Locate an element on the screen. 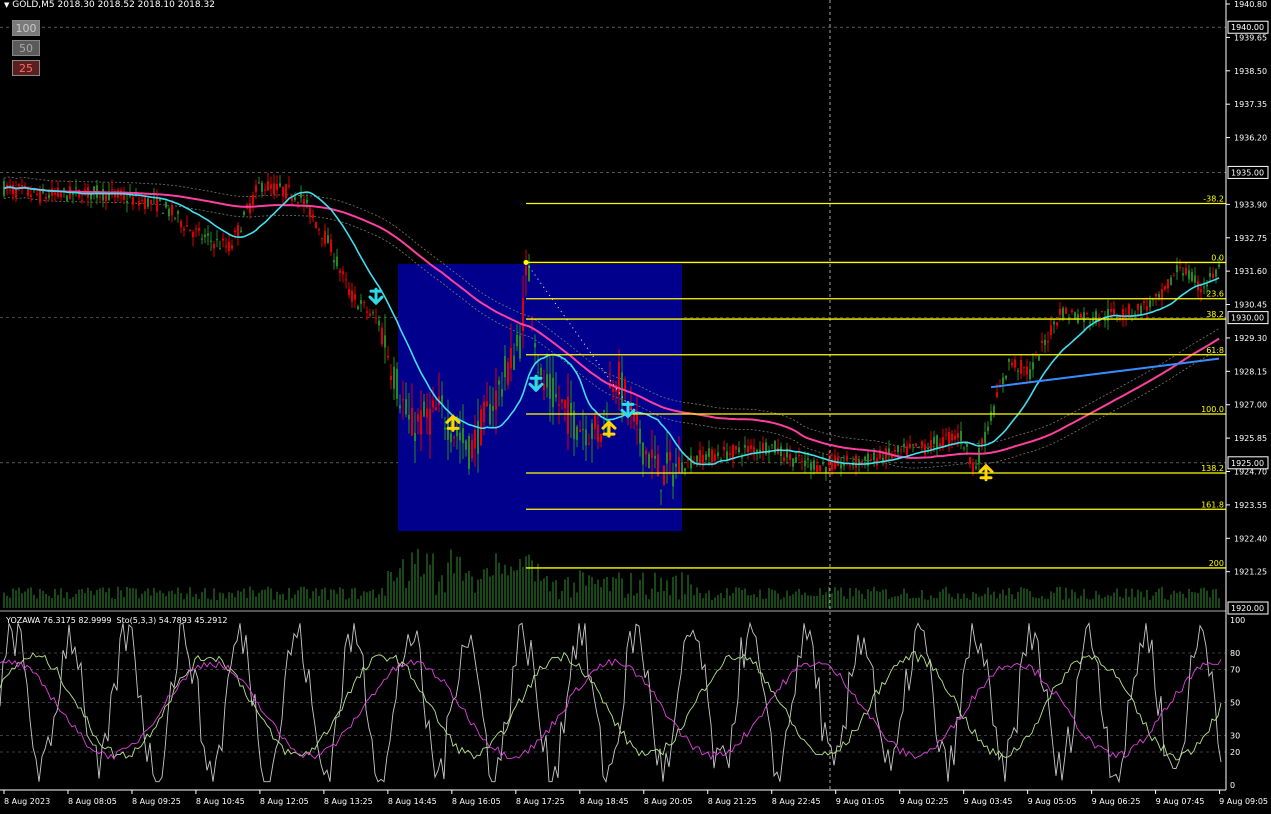  price-level-label: 1935.00 is located at coordinates (1247, 172).